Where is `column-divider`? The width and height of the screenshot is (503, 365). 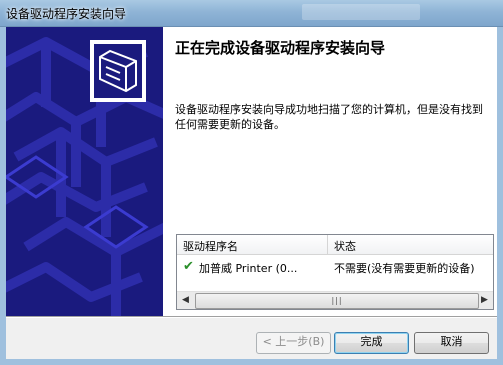 column-divider is located at coordinates (327, 244).